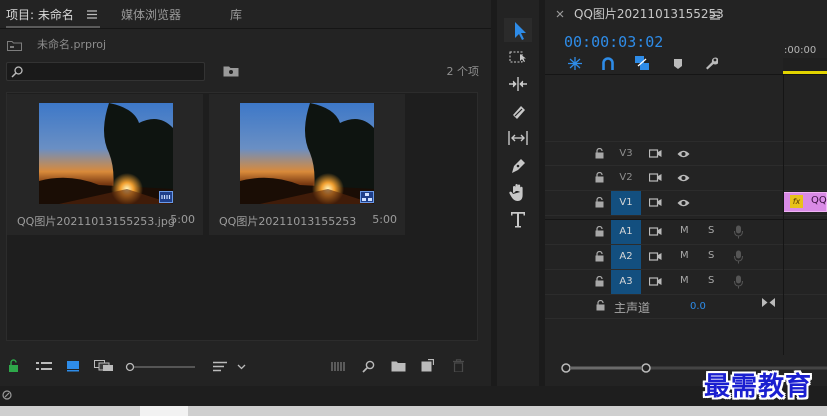 This screenshot has width=827, height=416. I want to click on sequence-icon, so click(367, 197).